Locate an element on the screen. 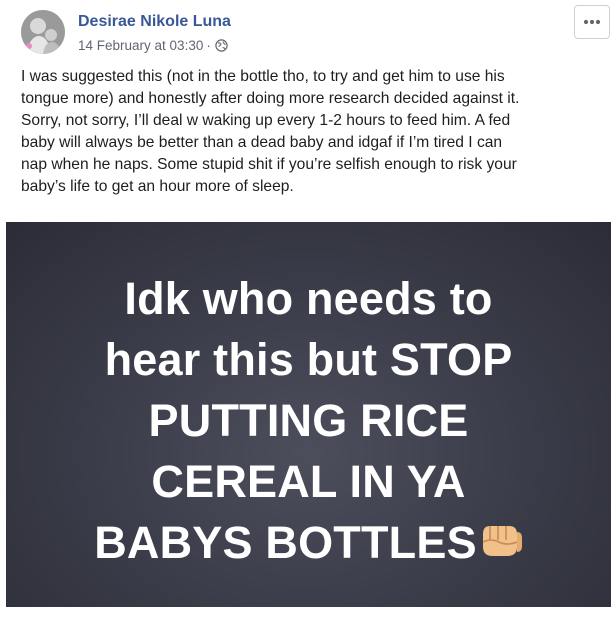 This screenshot has height=617, width=615. photo-text-line-last: BABYS BOTTLES is located at coordinates (308, 543).